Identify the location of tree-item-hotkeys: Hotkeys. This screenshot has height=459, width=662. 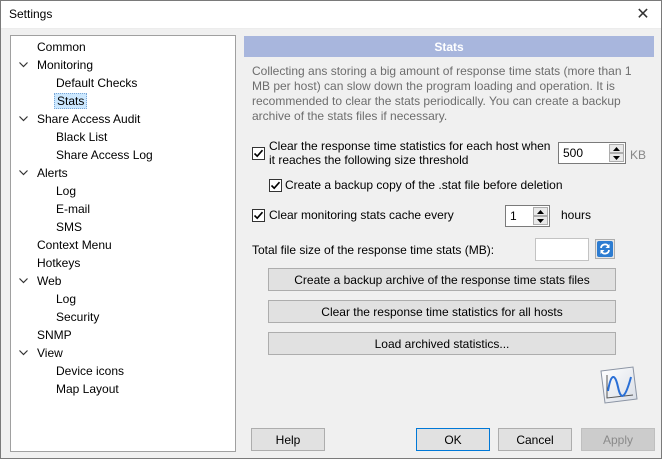
(58, 263).